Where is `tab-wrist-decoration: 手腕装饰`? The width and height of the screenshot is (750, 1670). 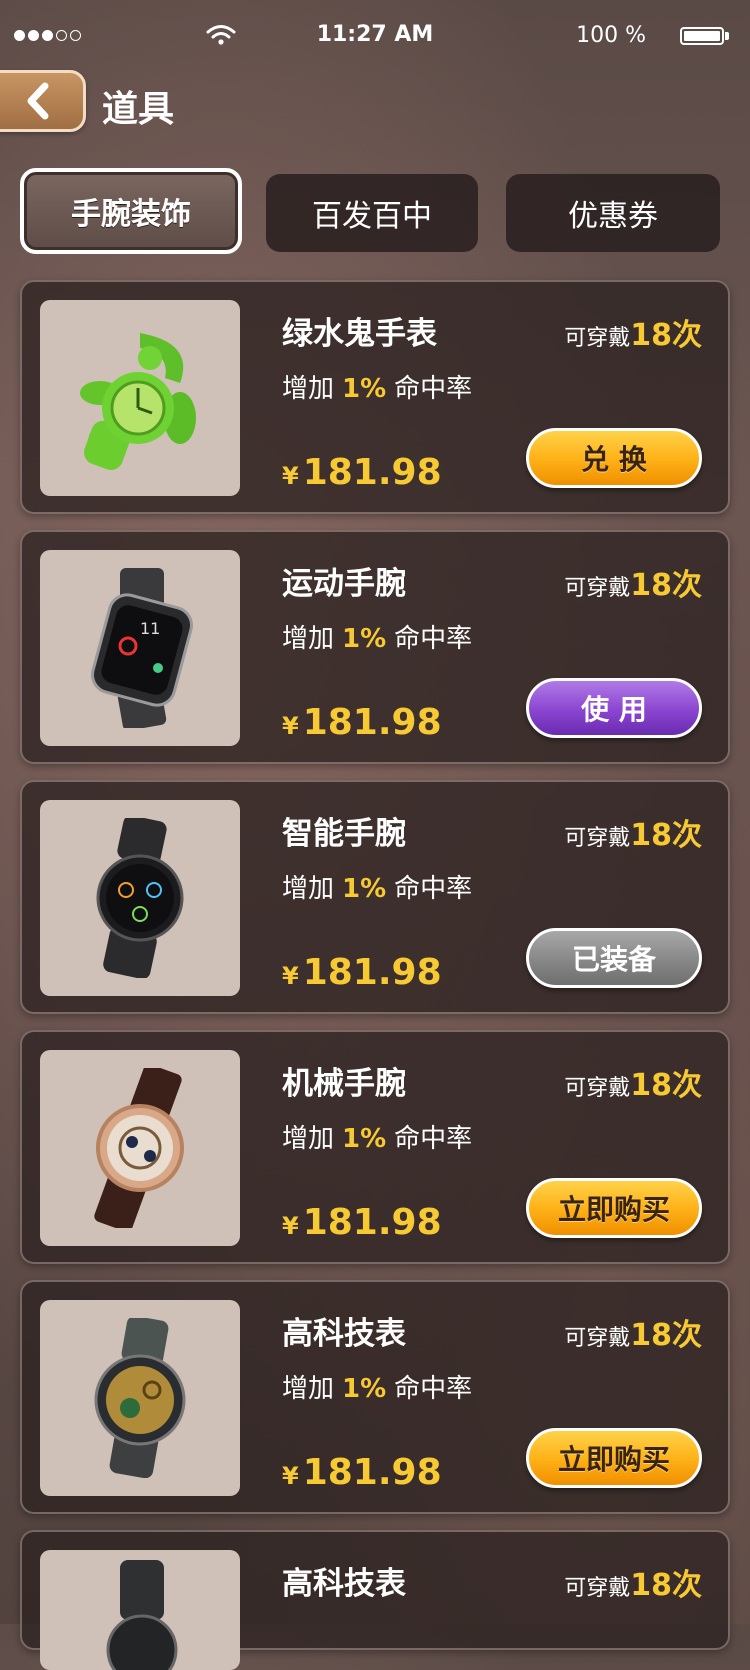
tab-wrist-decoration: 手腕装饰 is located at coordinates (131, 211).